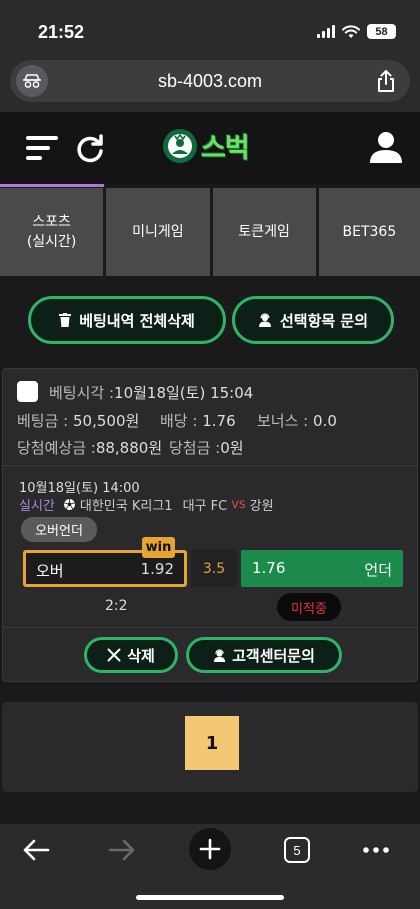 Image resolution: width=420 pixels, height=909 pixels. I want to click on bet-amount-row: 베팅금 : 50,500원, so click(78, 420).